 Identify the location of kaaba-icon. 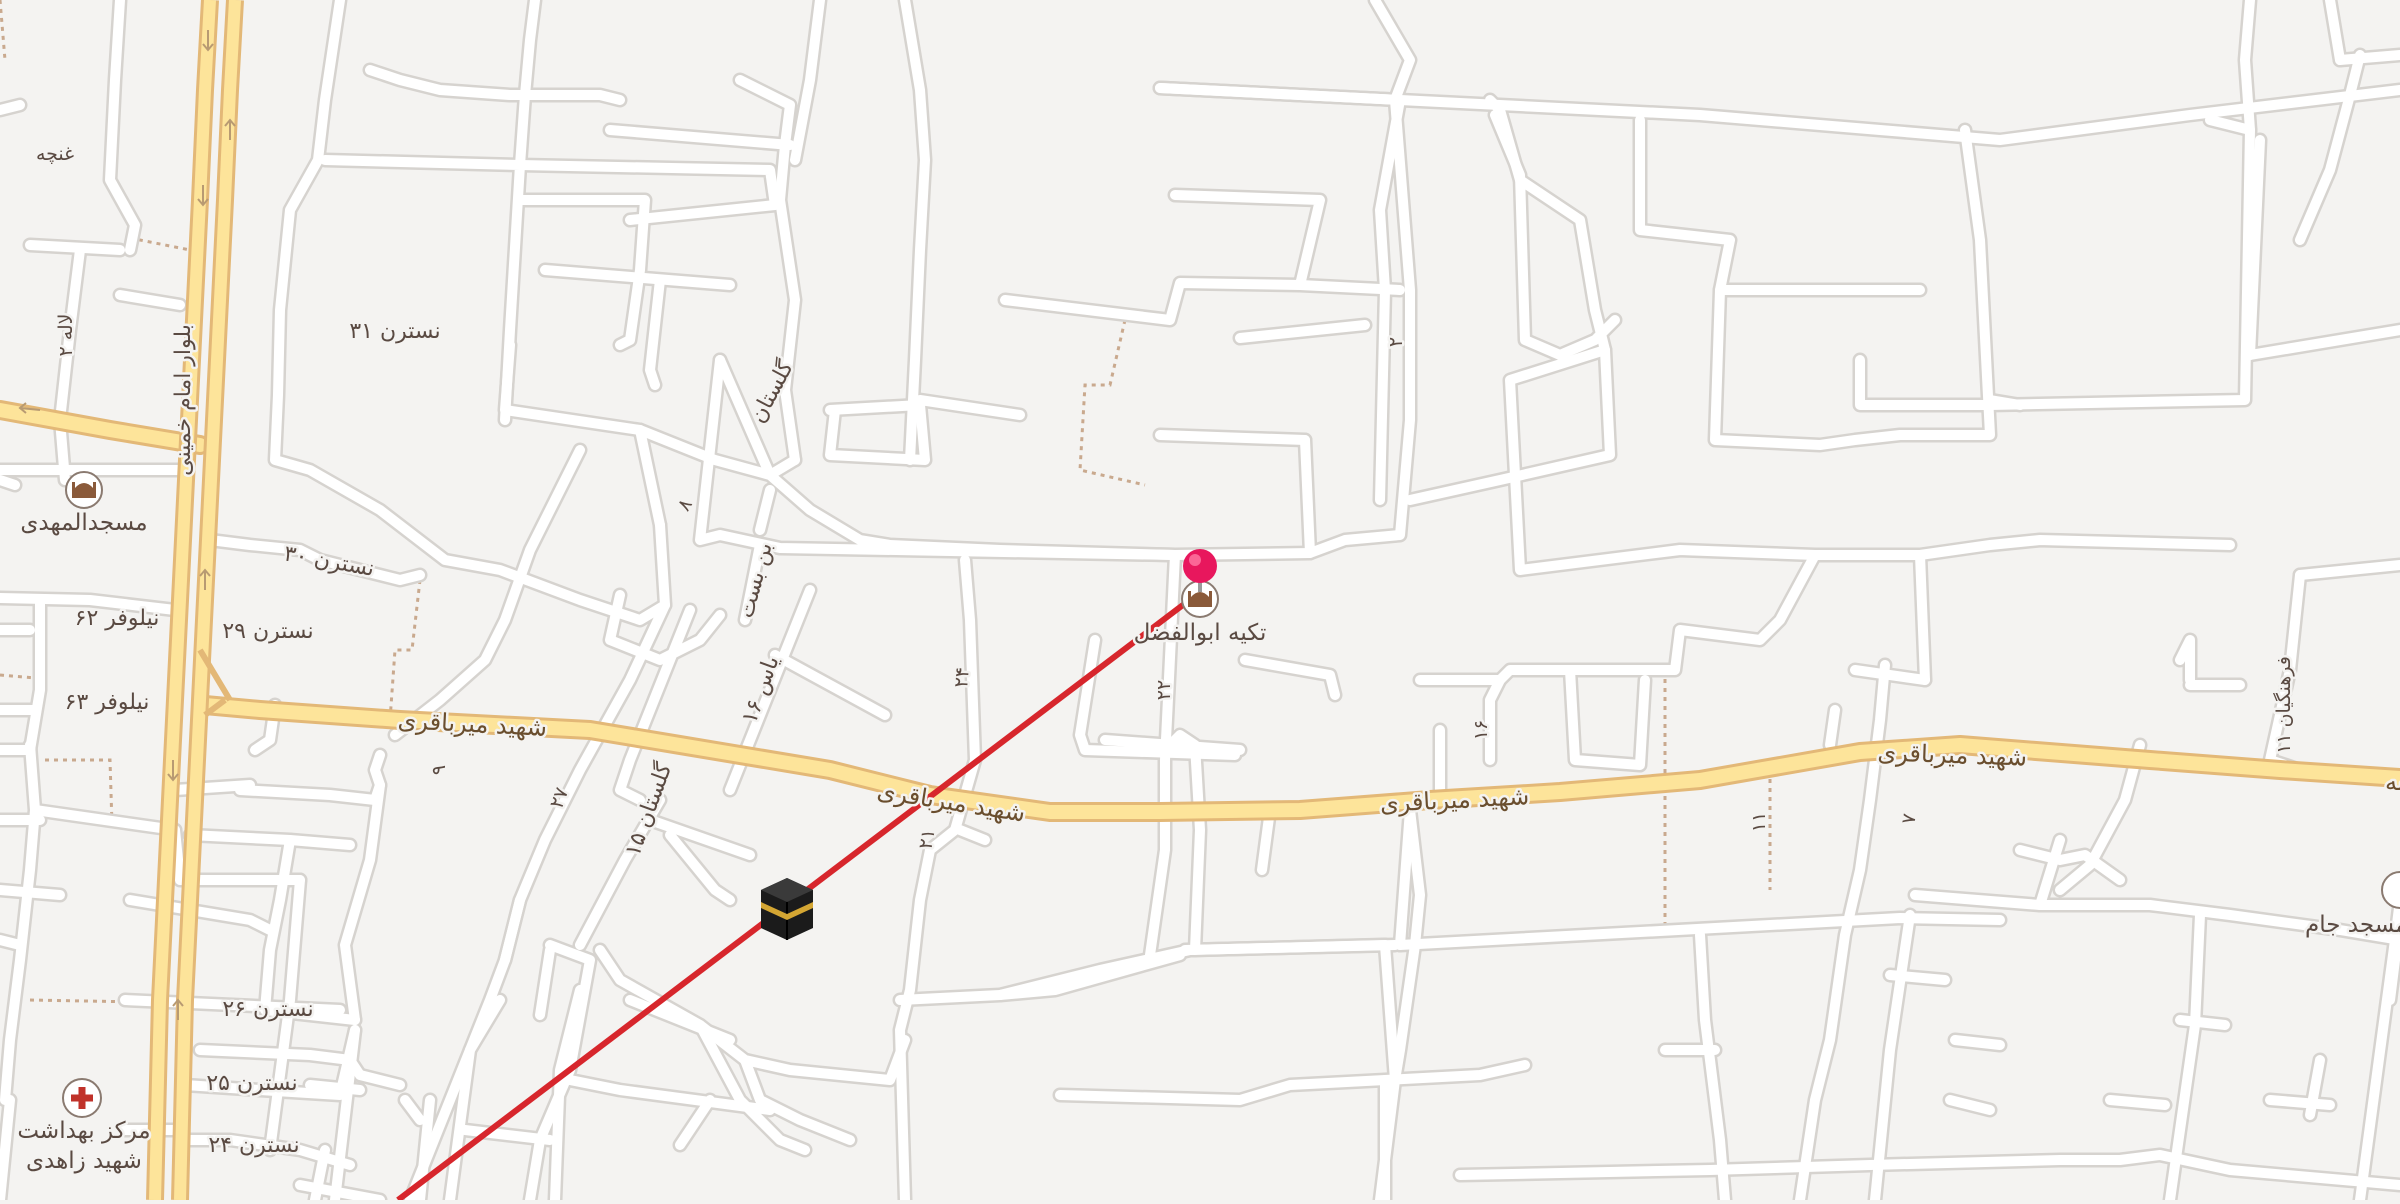
(787, 909).